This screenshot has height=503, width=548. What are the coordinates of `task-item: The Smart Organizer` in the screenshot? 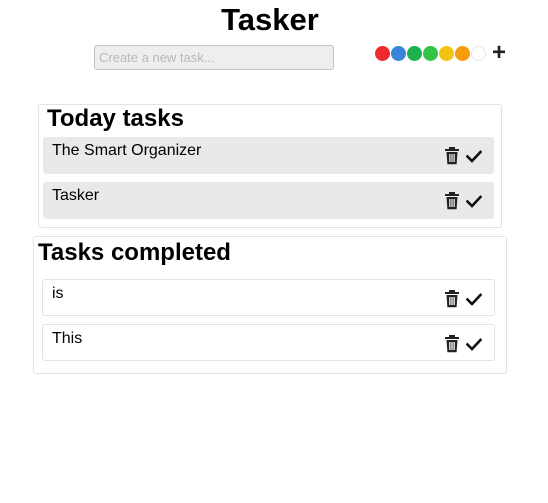 It's located at (268, 155).